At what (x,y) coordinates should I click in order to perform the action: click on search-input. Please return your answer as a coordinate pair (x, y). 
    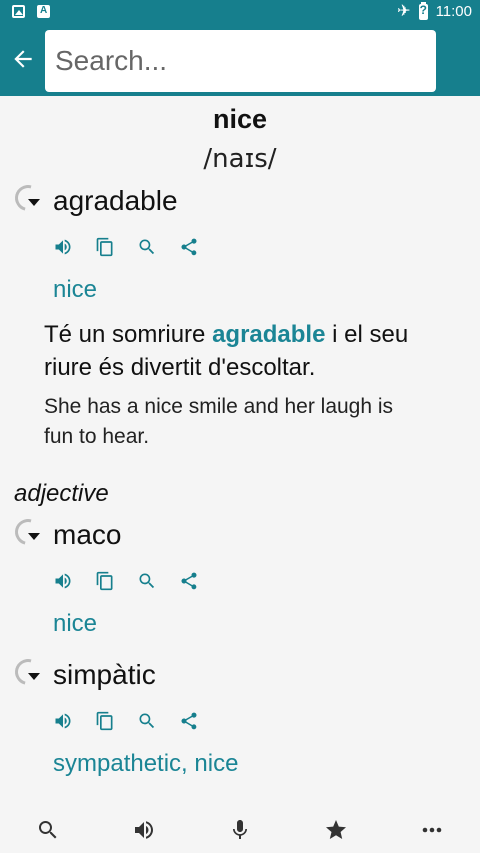
    Looking at the image, I should click on (240, 61).